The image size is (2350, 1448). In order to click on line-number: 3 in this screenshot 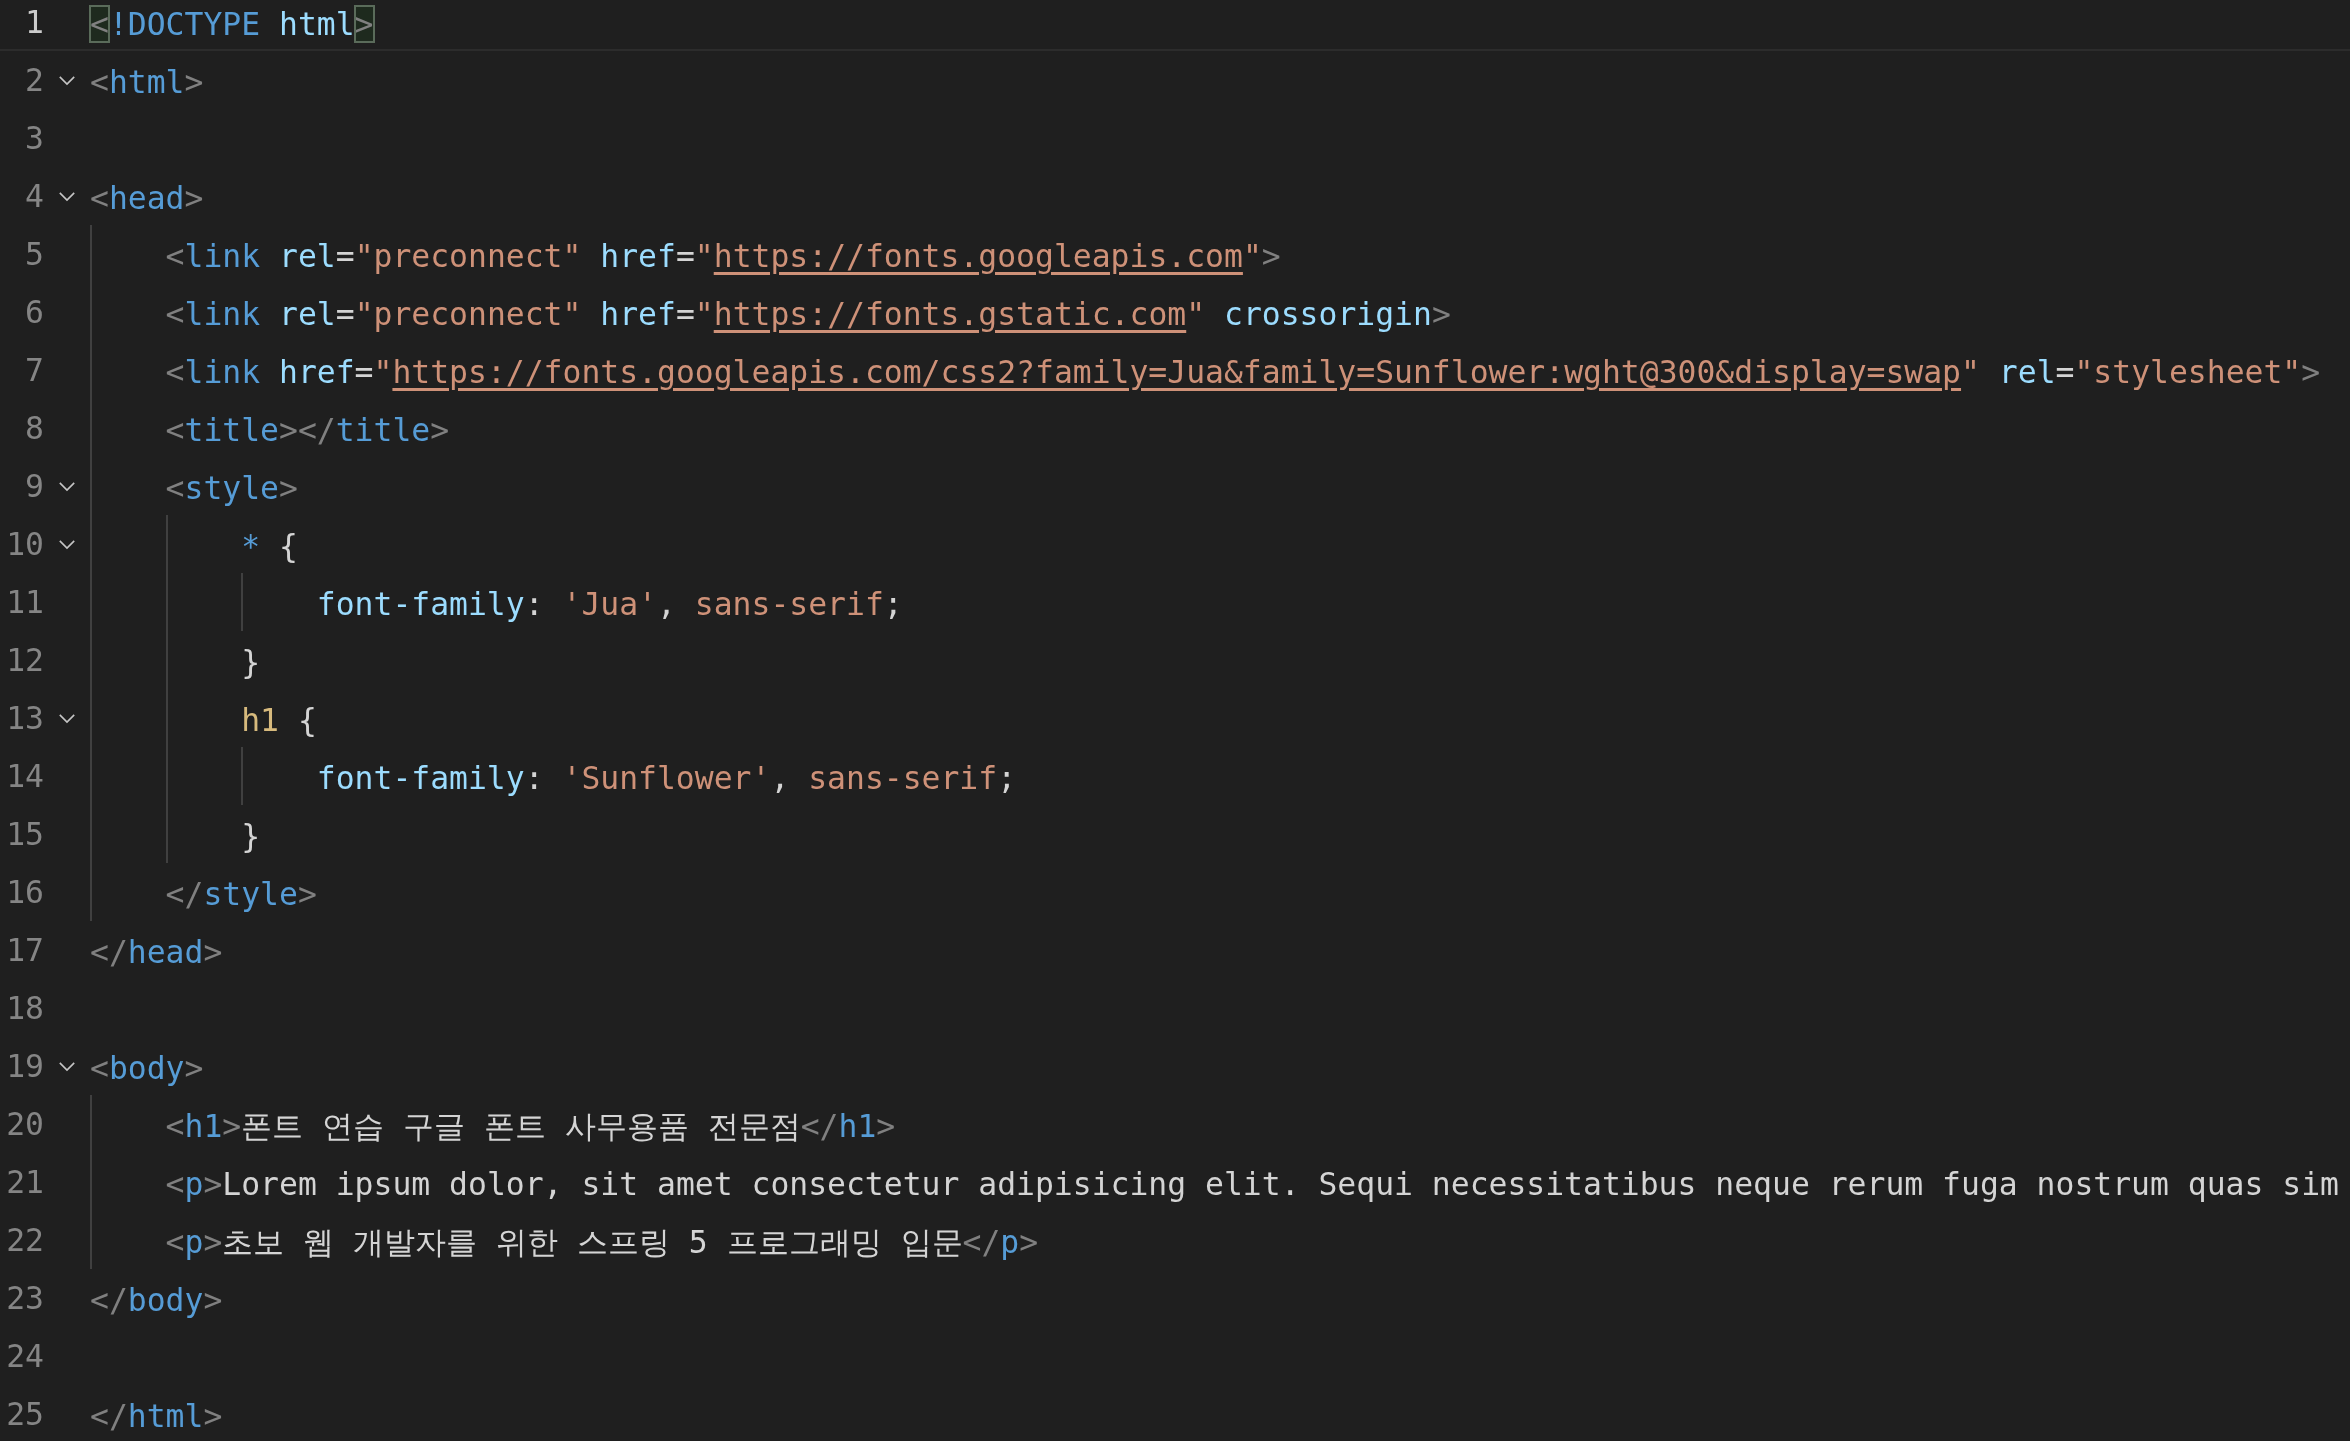, I will do `click(34, 138)`.